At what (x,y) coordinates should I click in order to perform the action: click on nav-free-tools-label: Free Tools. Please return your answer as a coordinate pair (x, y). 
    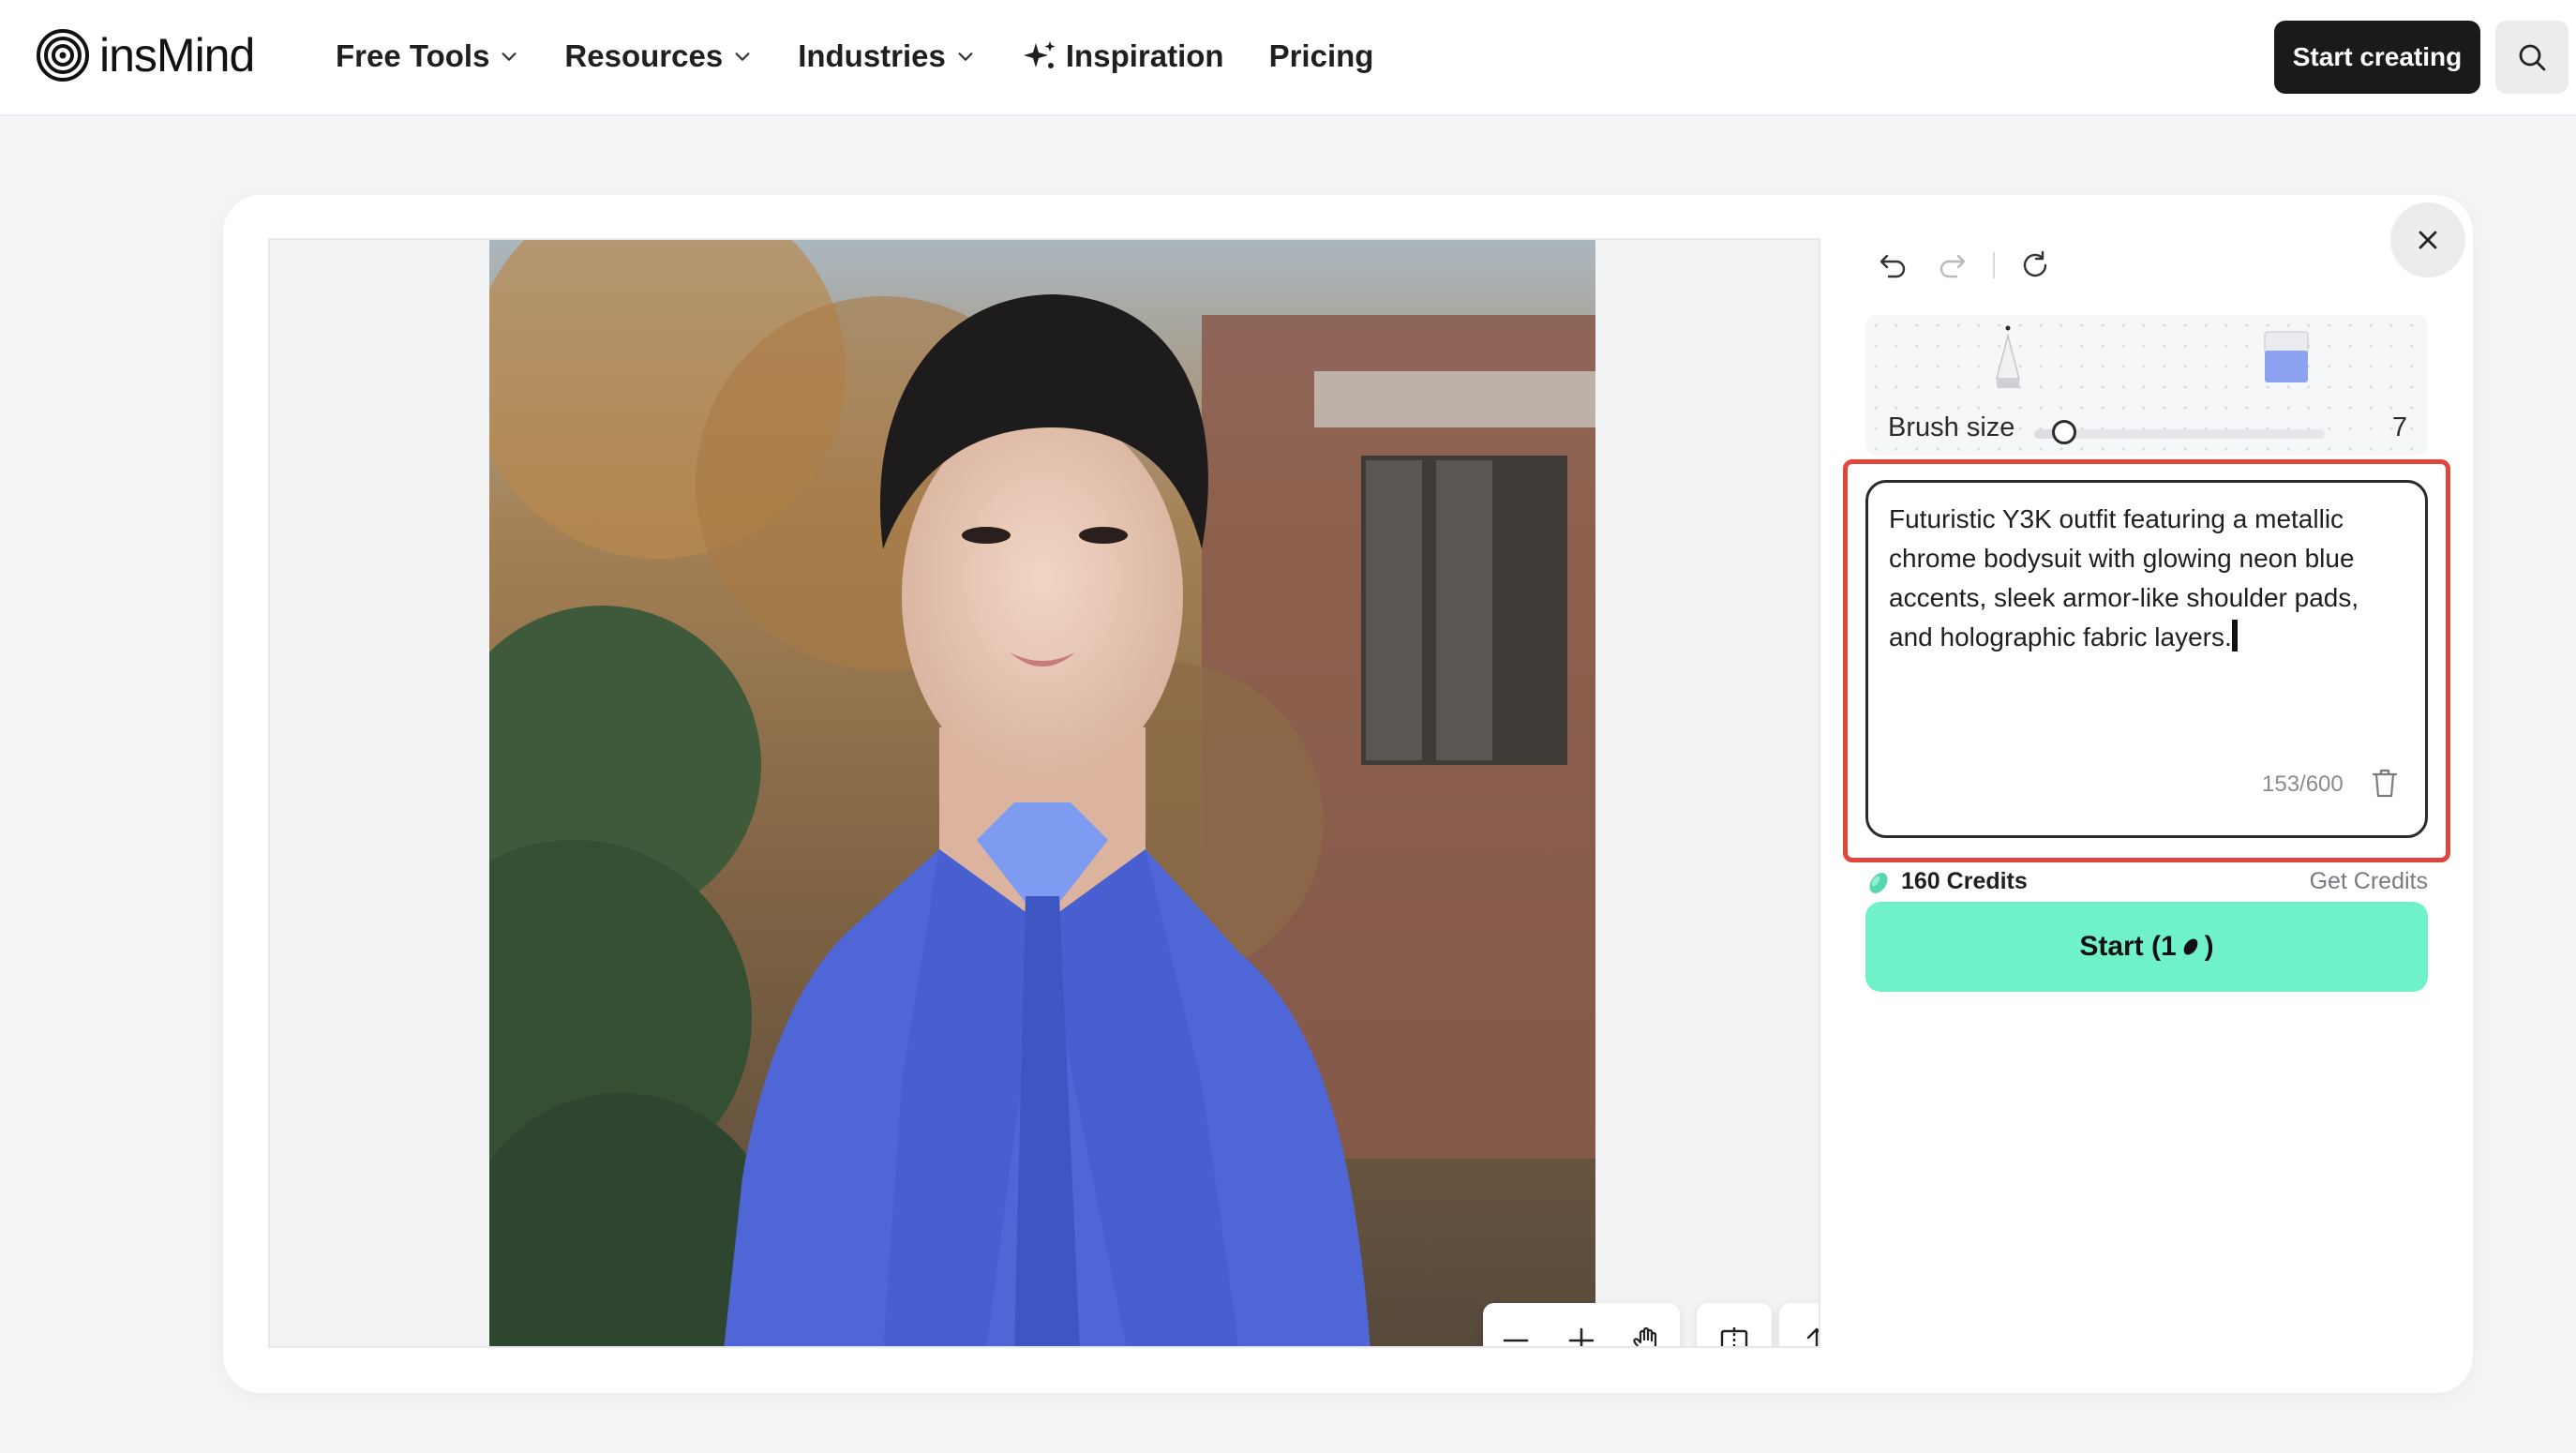
    Looking at the image, I should click on (413, 55).